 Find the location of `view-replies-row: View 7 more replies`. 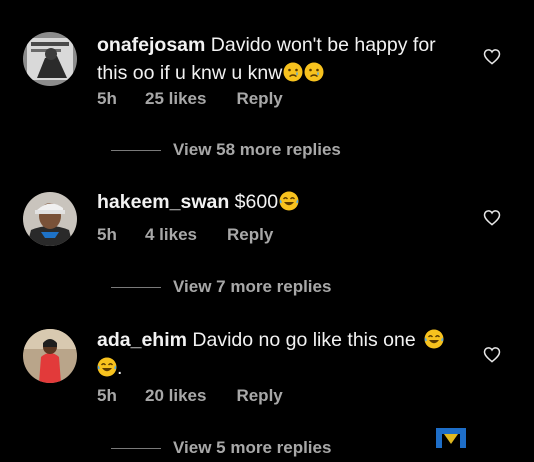

view-replies-row: View 7 more replies is located at coordinates (214, 287).